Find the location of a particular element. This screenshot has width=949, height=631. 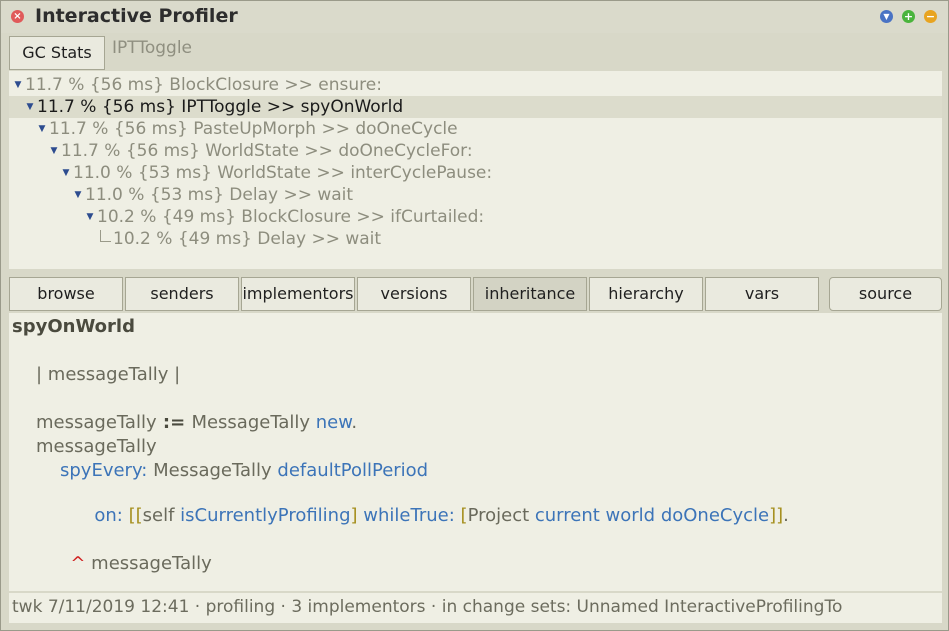

browse-button: browse is located at coordinates (66, 294).